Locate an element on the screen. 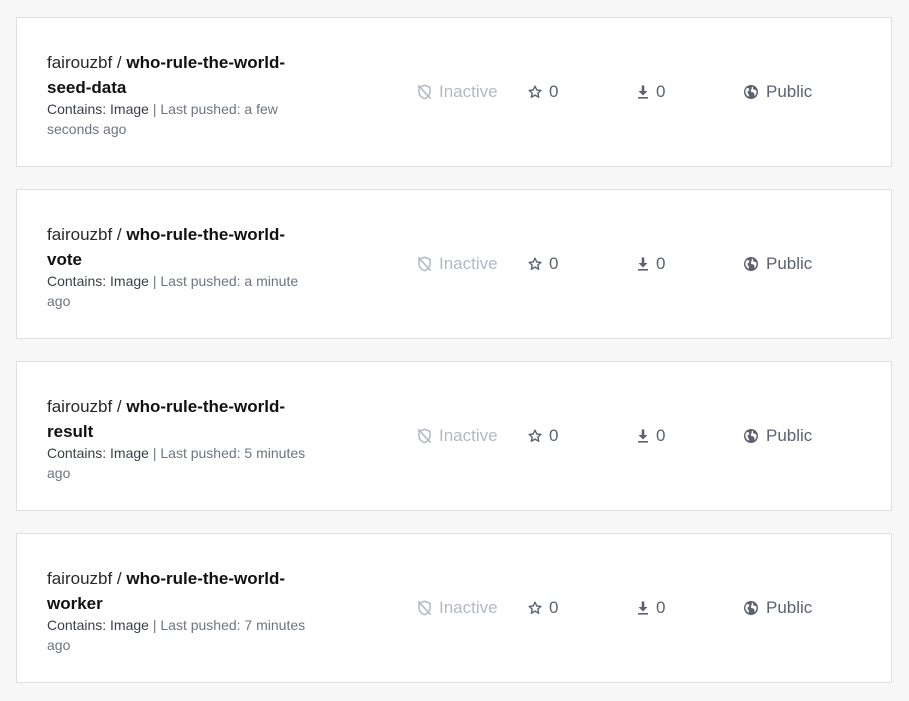 This screenshot has height=701, width=909. repository-title: fairouzbf / who-rule-the-world-vote is located at coordinates (177, 247).